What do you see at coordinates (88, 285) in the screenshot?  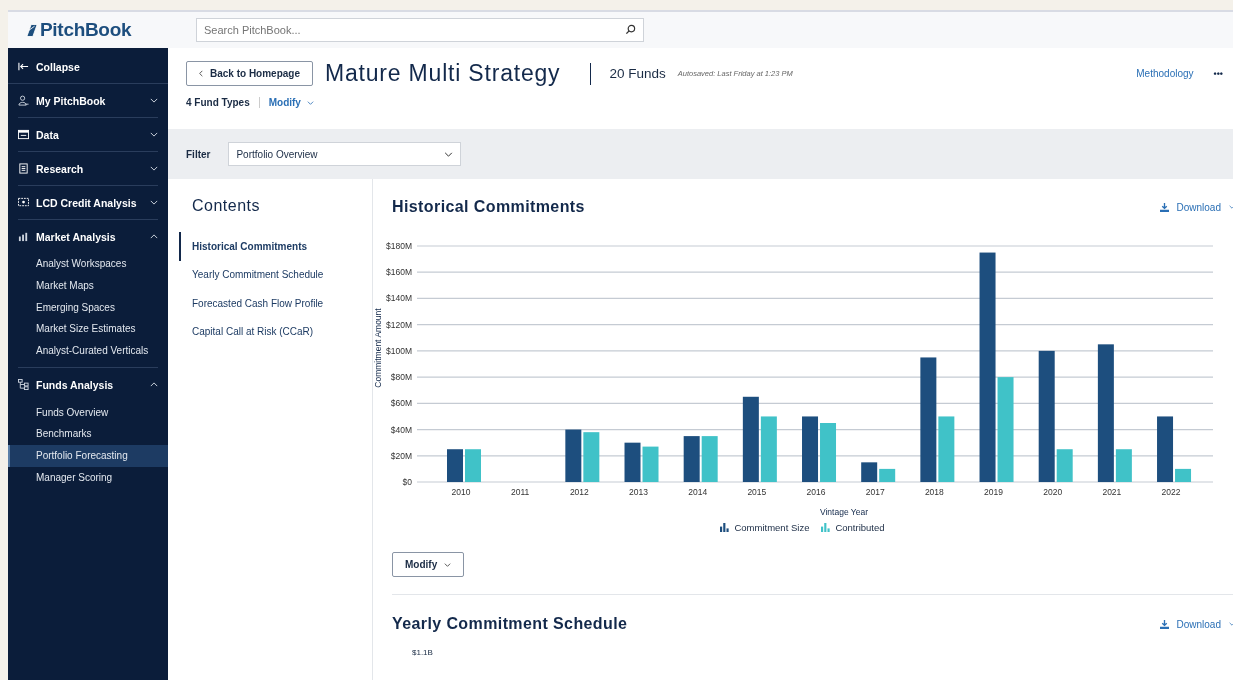 I see `sidebar-item: Market Maps` at bounding box center [88, 285].